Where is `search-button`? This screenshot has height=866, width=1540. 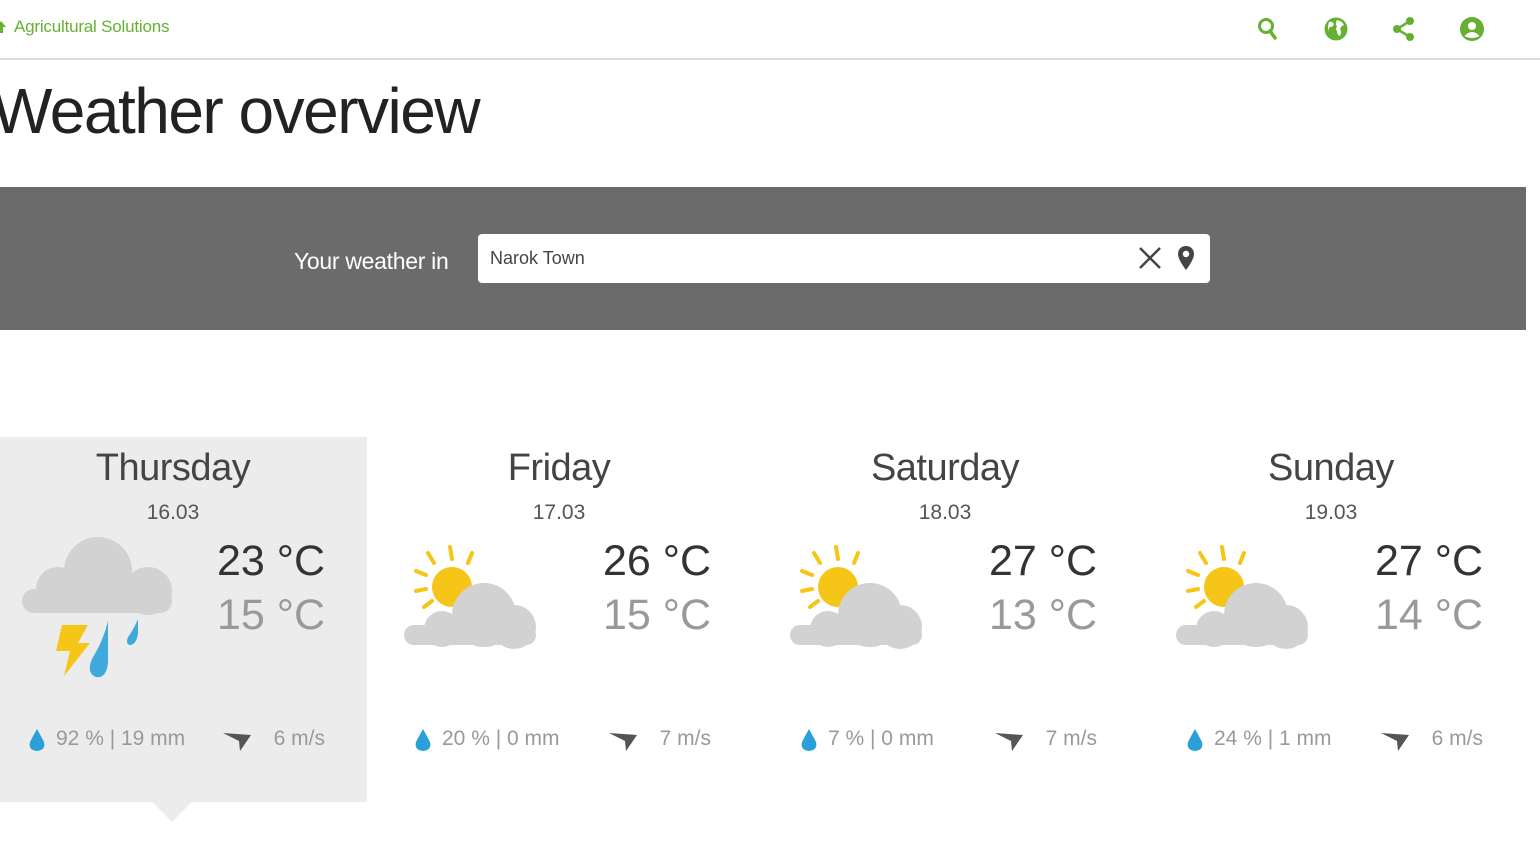
search-button is located at coordinates (1268, 29).